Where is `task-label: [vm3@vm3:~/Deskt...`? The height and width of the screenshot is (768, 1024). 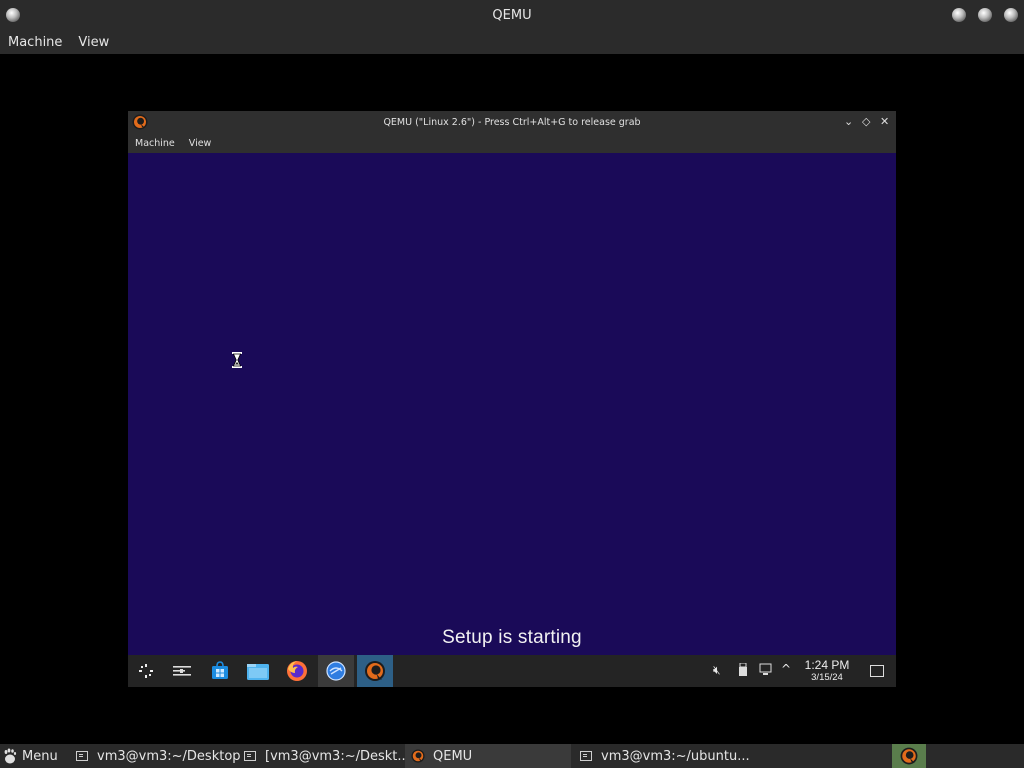 task-label: [vm3@vm3:~/Deskt... is located at coordinates (337, 756).